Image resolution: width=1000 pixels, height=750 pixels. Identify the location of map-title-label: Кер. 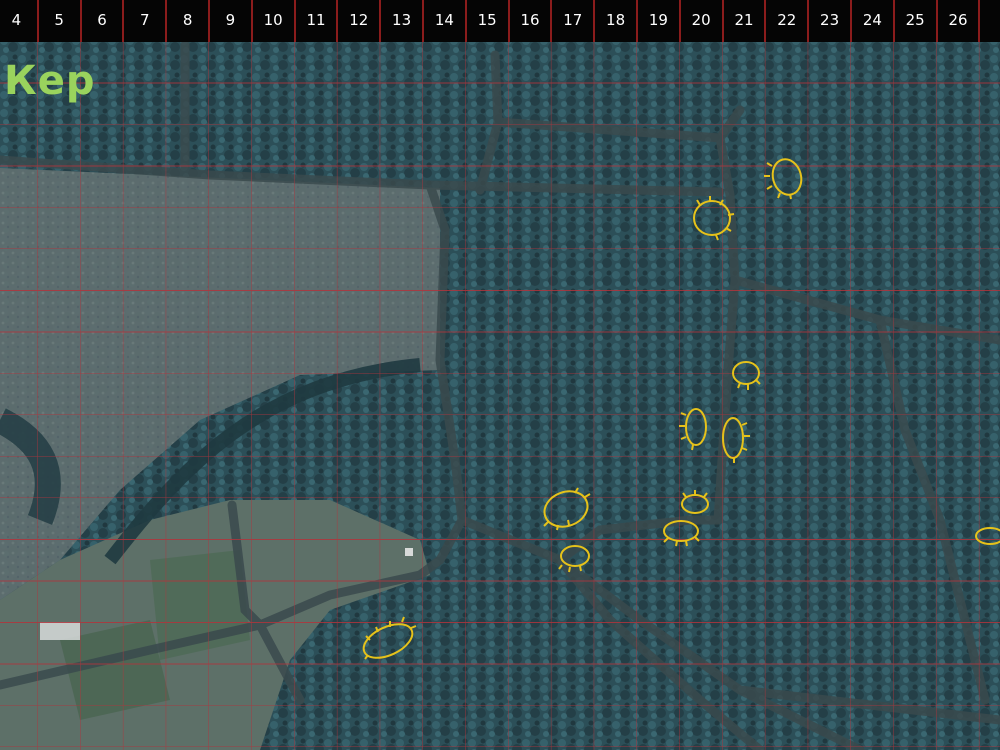
(50, 81).